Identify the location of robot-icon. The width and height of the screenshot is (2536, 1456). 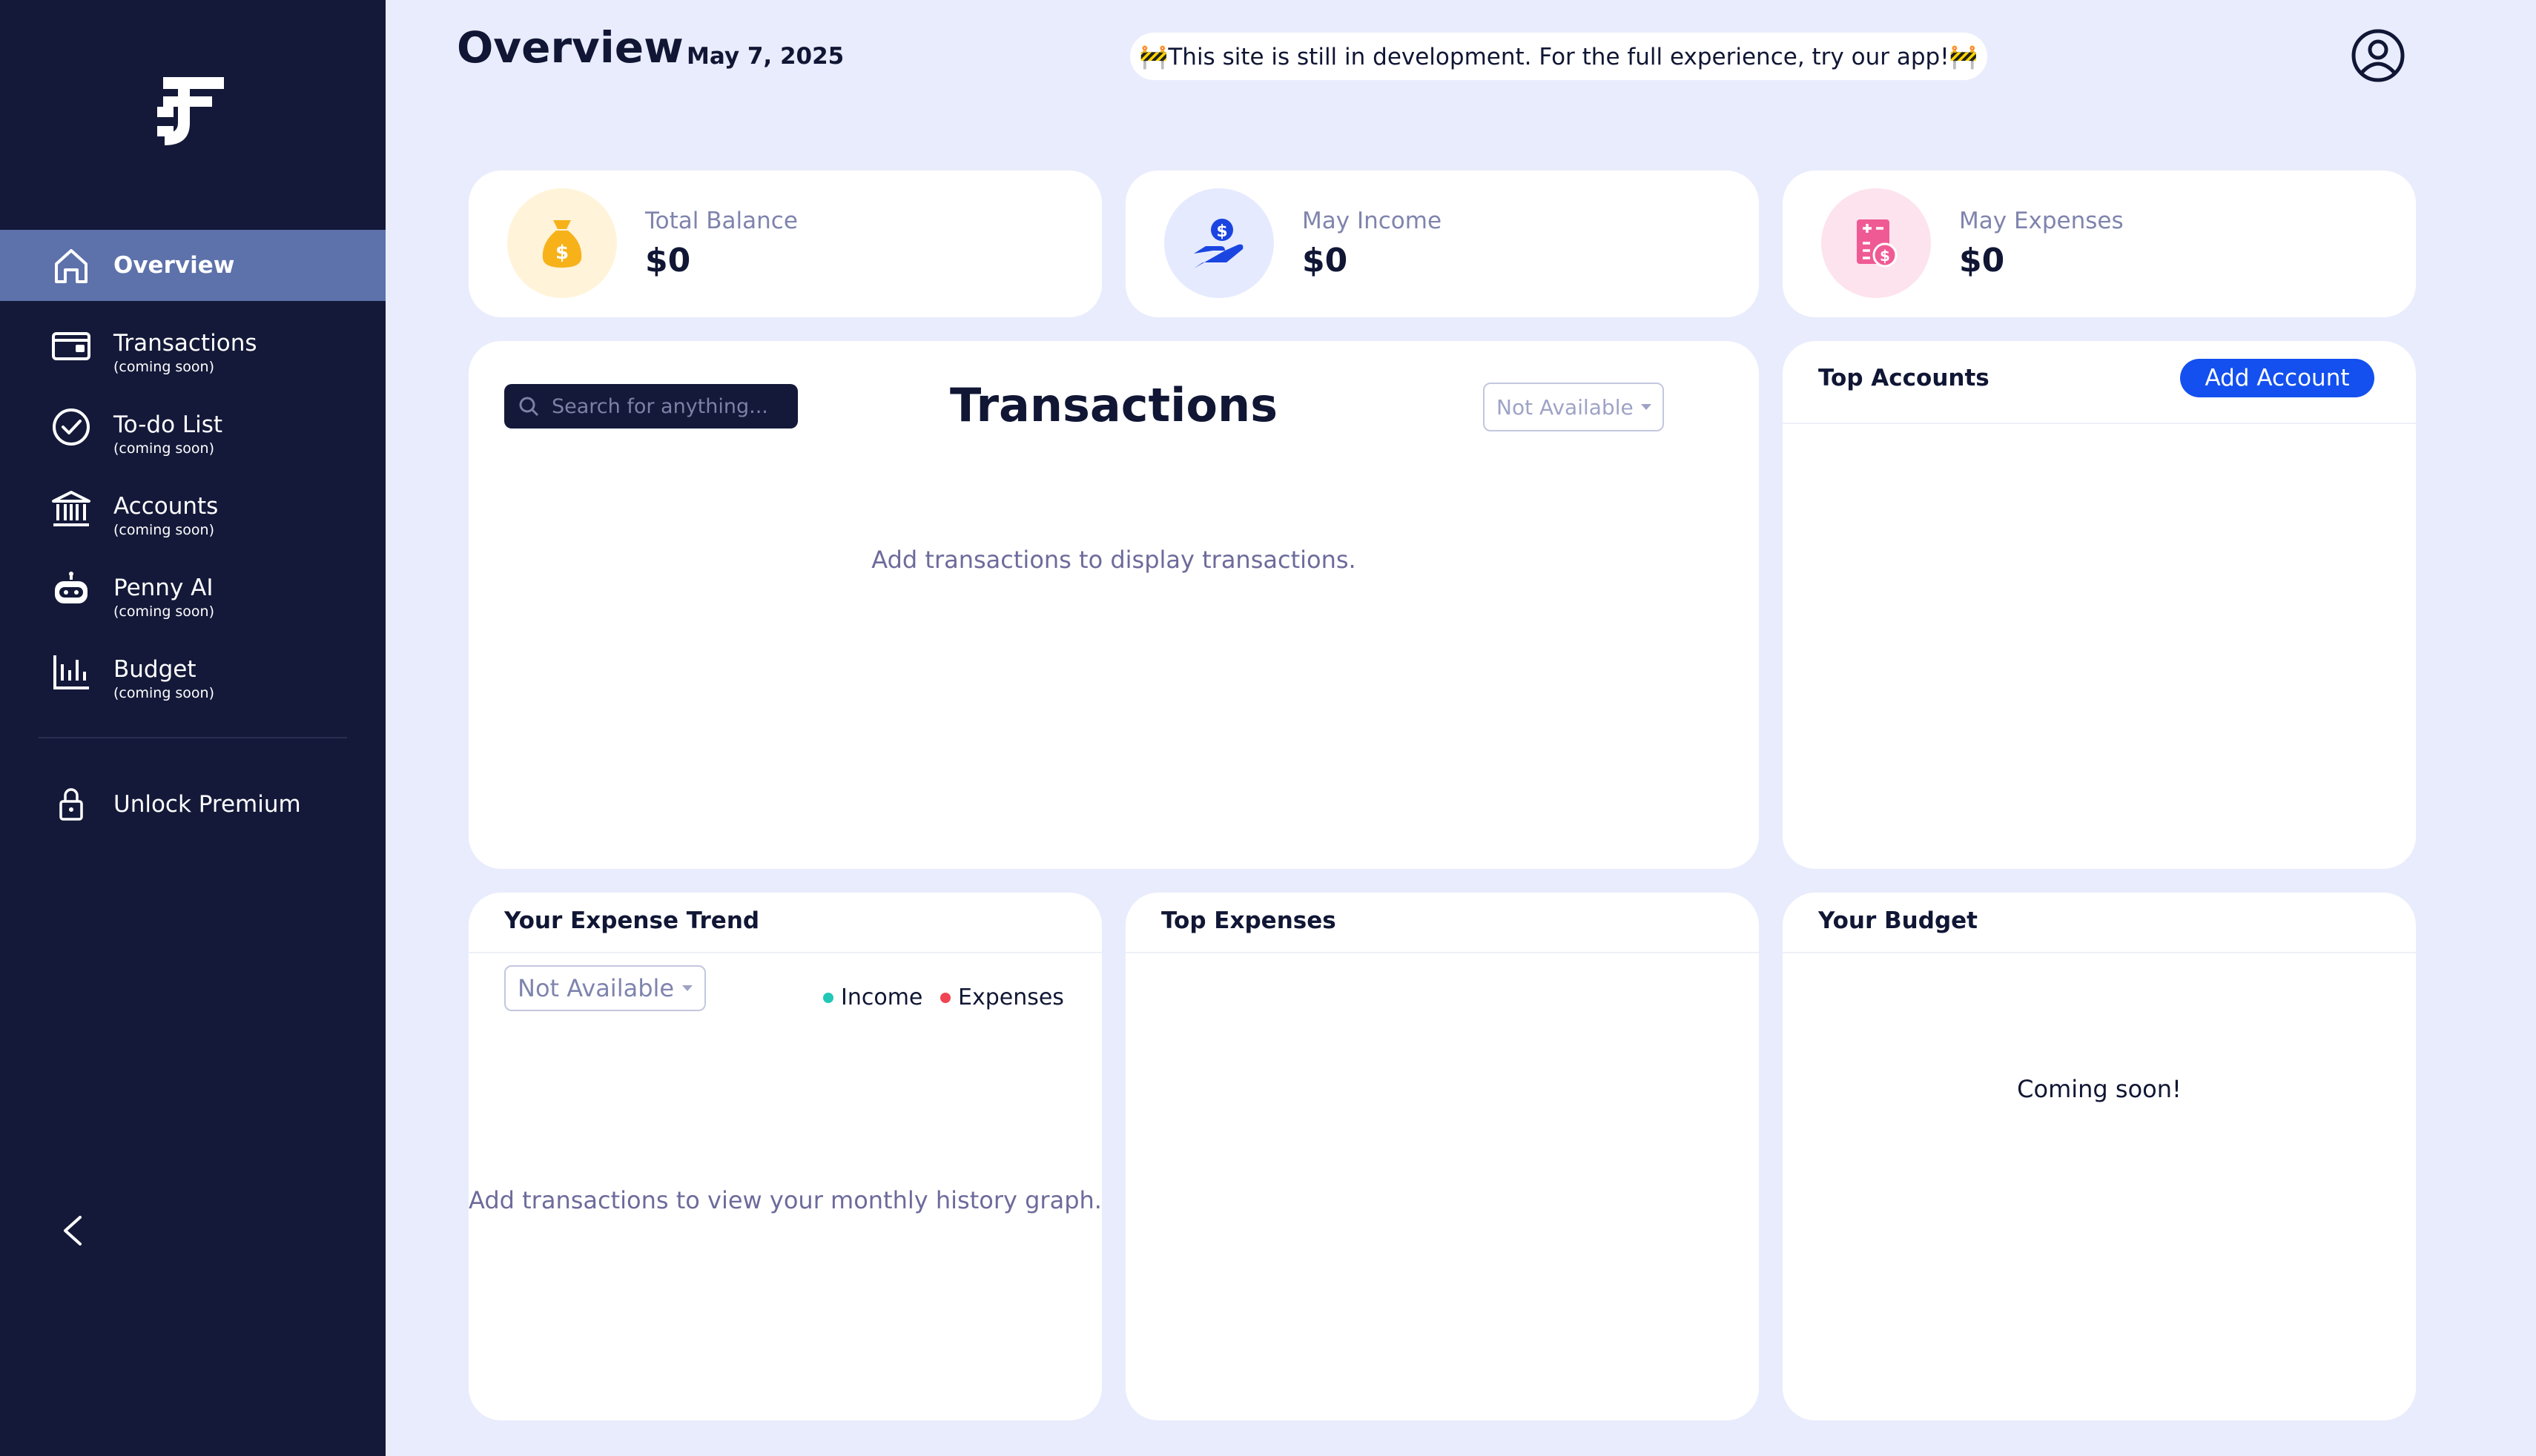
(71, 587).